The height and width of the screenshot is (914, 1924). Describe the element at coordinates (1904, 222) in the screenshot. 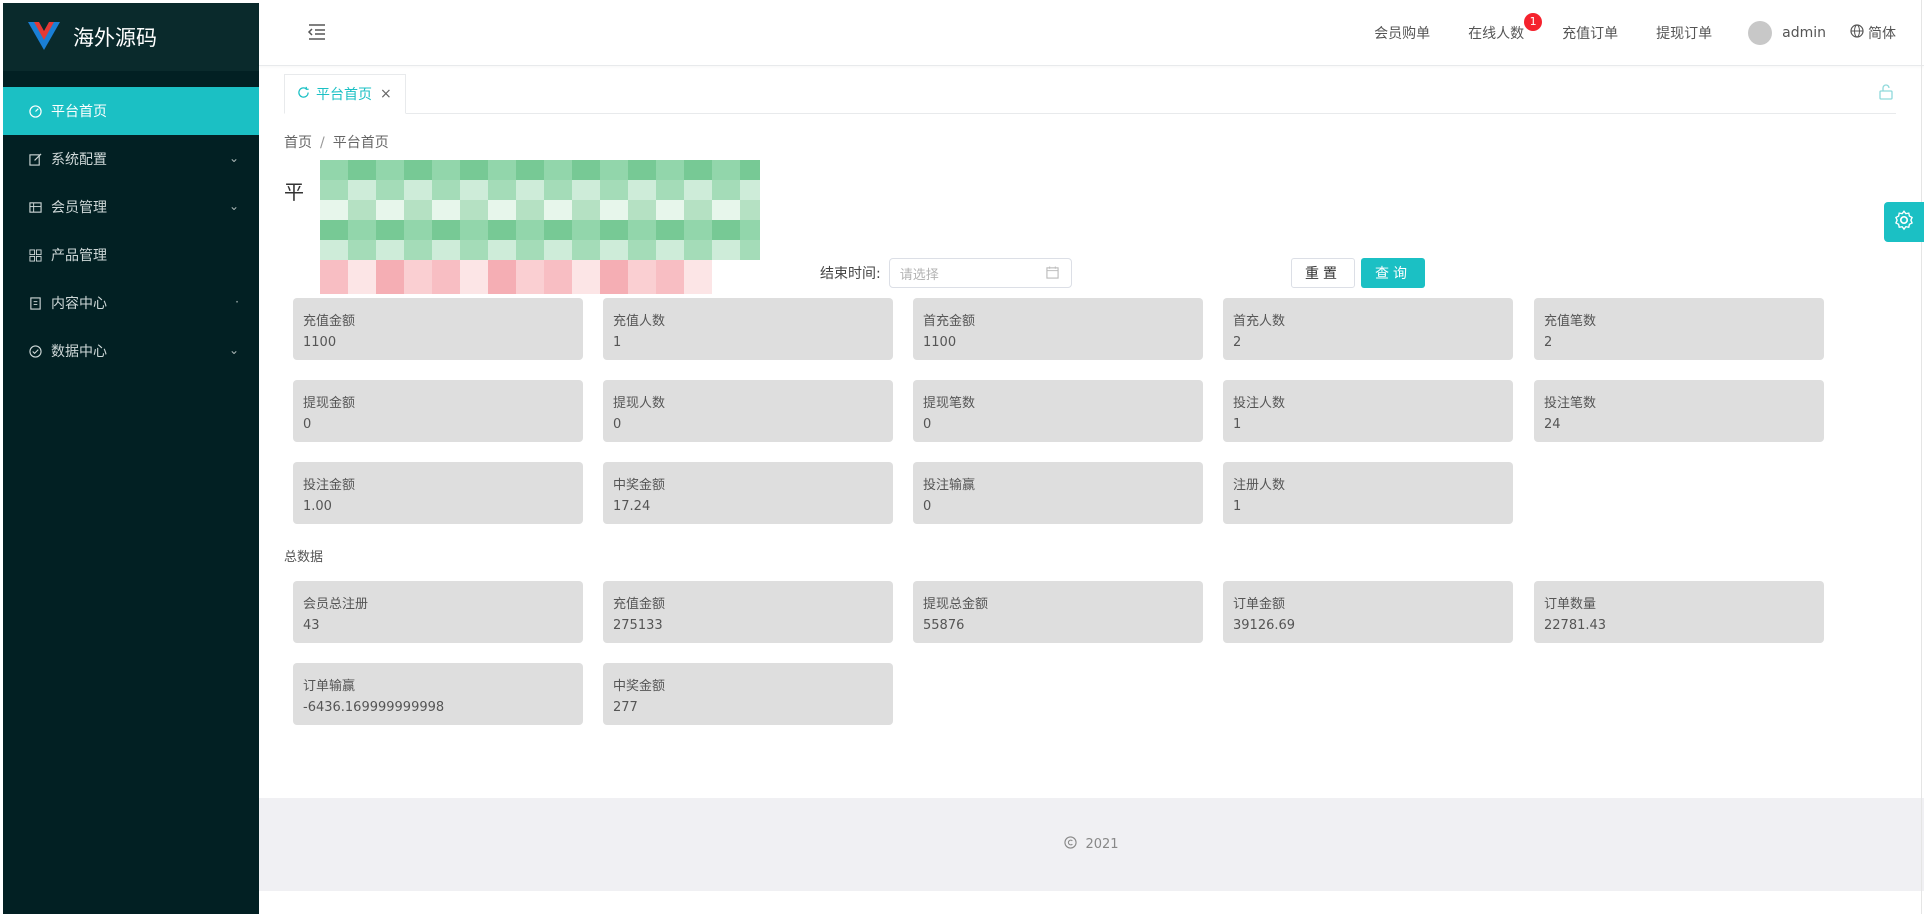

I see `settings-button` at that location.